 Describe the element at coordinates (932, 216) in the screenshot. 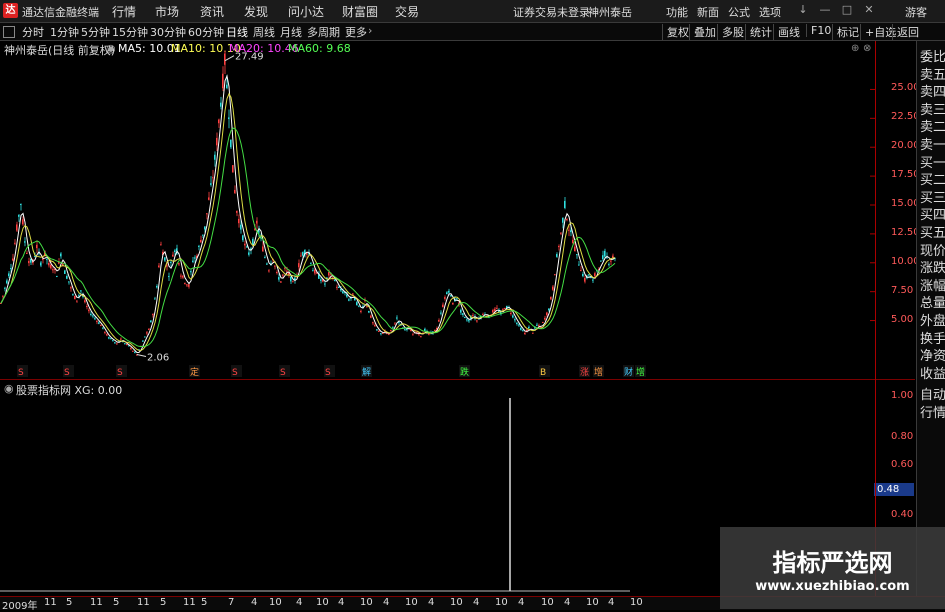

I see `sidebar-field-9: 买四` at that location.